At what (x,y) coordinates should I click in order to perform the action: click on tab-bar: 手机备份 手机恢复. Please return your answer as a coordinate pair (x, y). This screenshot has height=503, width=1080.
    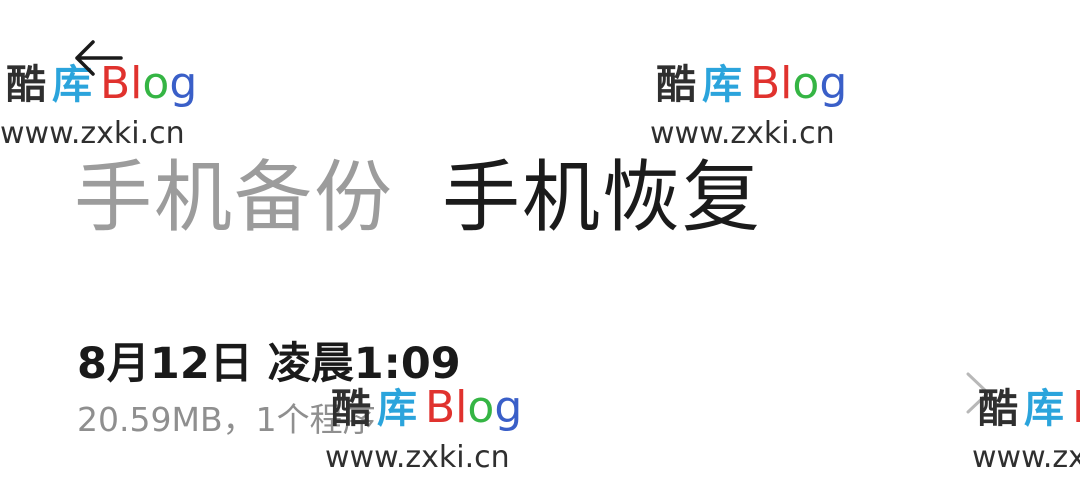
    Looking at the image, I should click on (418, 198).